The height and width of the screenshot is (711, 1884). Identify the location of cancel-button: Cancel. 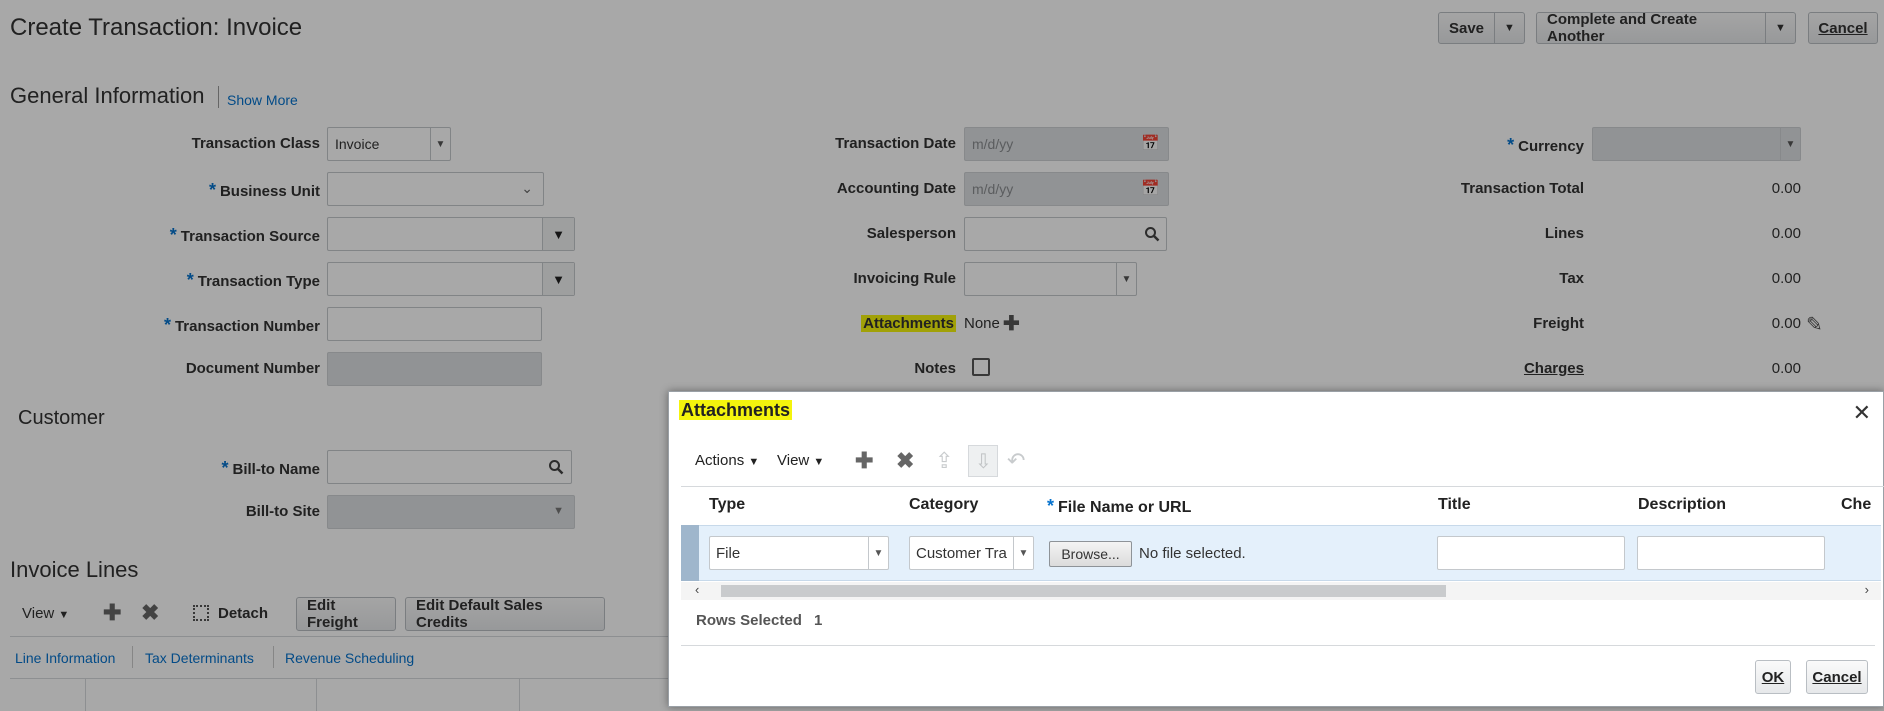
(1837, 677).